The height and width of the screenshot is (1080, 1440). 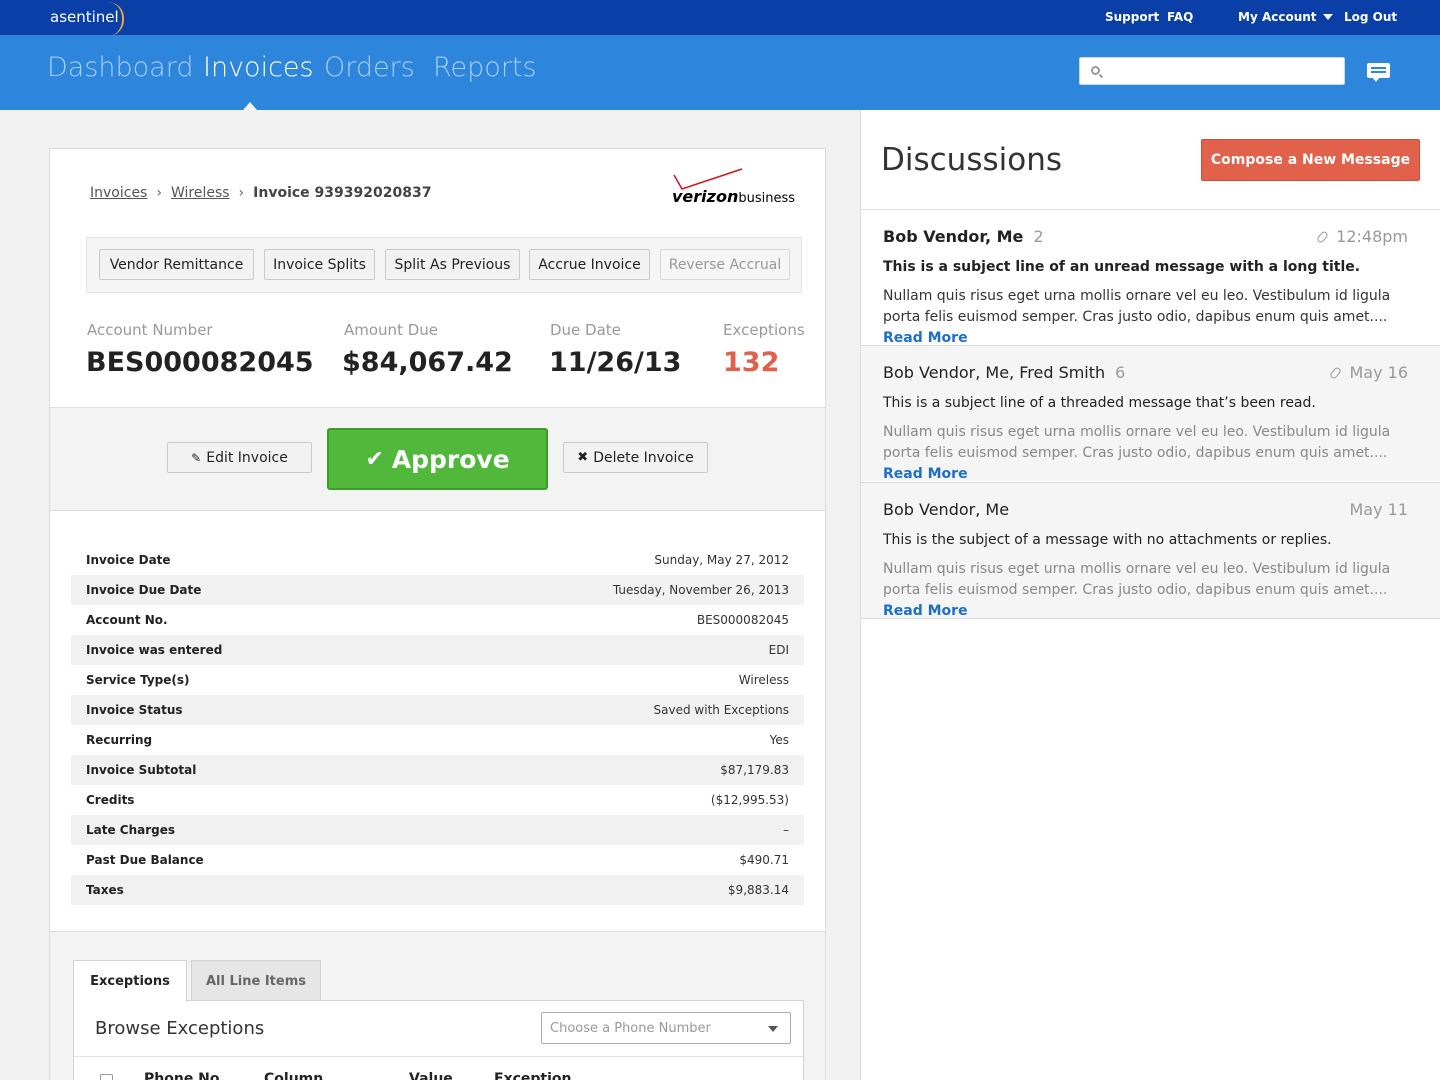 I want to click on tab-orders: Orders, so click(x=369, y=67).